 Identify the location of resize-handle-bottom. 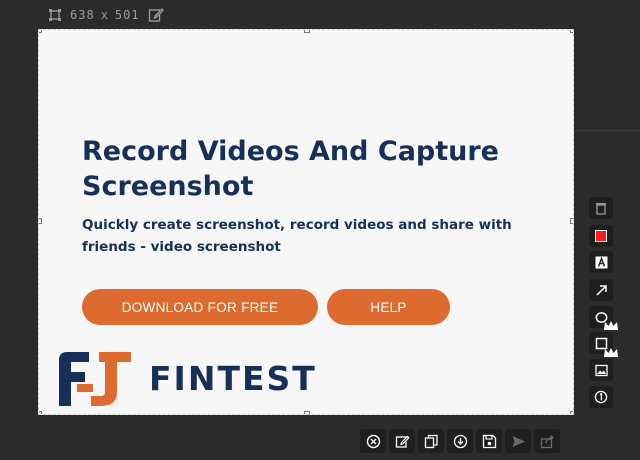
(307, 412).